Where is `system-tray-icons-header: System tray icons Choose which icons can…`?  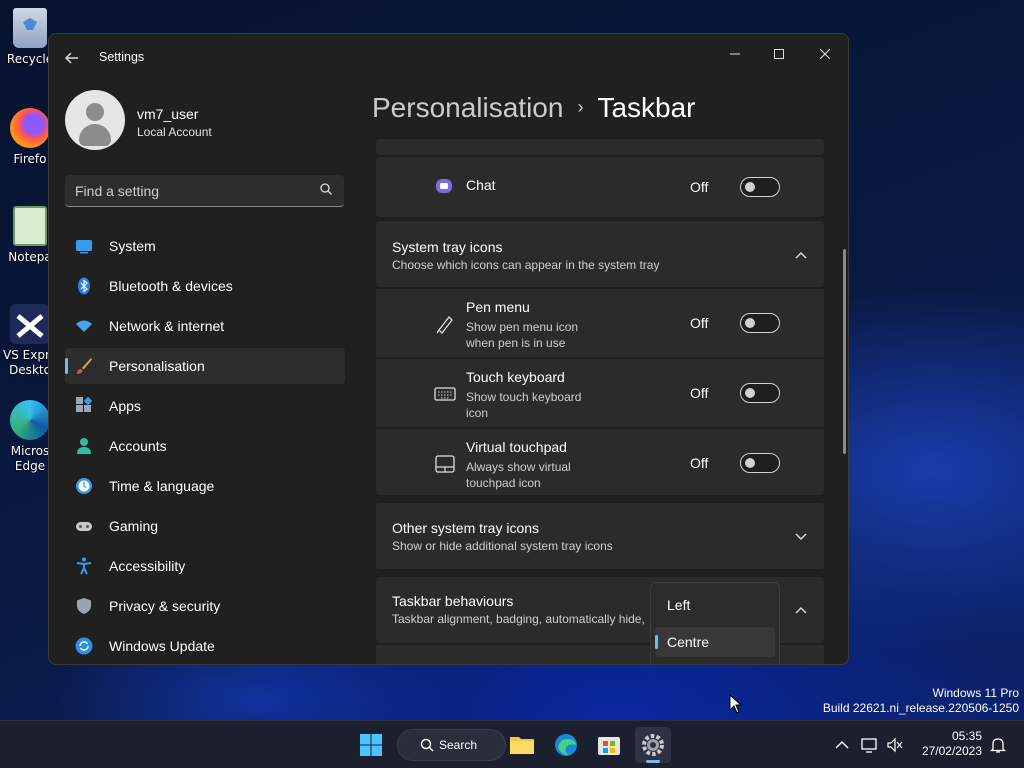
system-tray-icons-header: System tray icons Choose which icons can… is located at coordinates (600, 254).